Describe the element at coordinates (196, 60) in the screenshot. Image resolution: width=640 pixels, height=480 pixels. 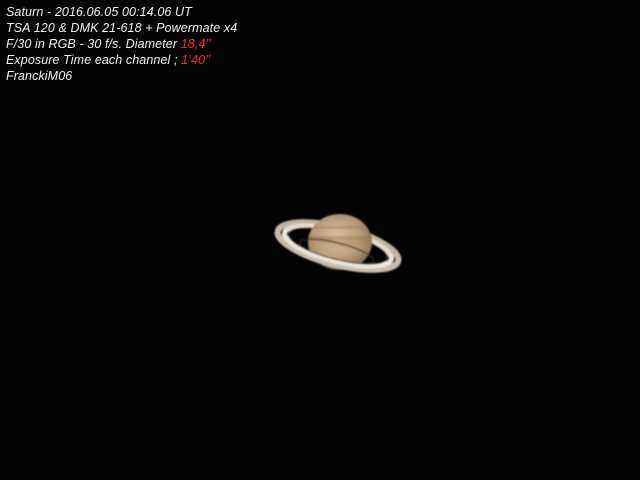
I see `caption-exposure-value: 1’40’’` at that location.